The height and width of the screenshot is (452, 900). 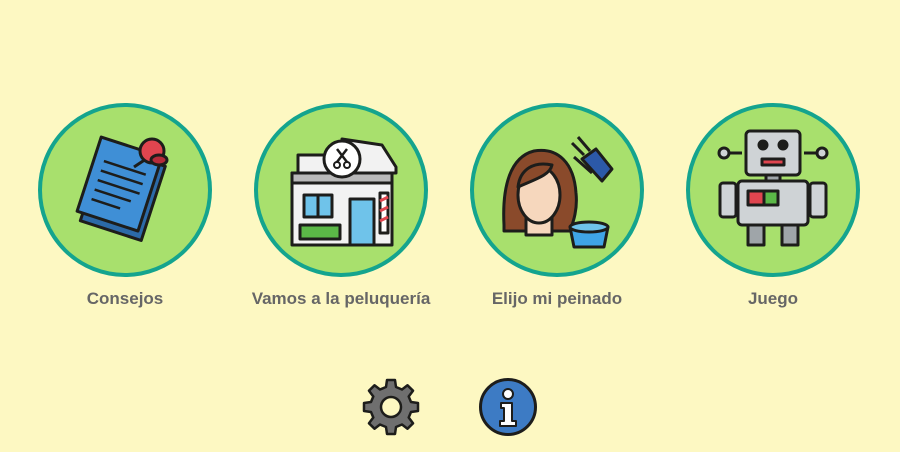 What do you see at coordinates (122, 188) in the screenshot?
I see `notes-pin-icon` at bounding box center [122, 188].